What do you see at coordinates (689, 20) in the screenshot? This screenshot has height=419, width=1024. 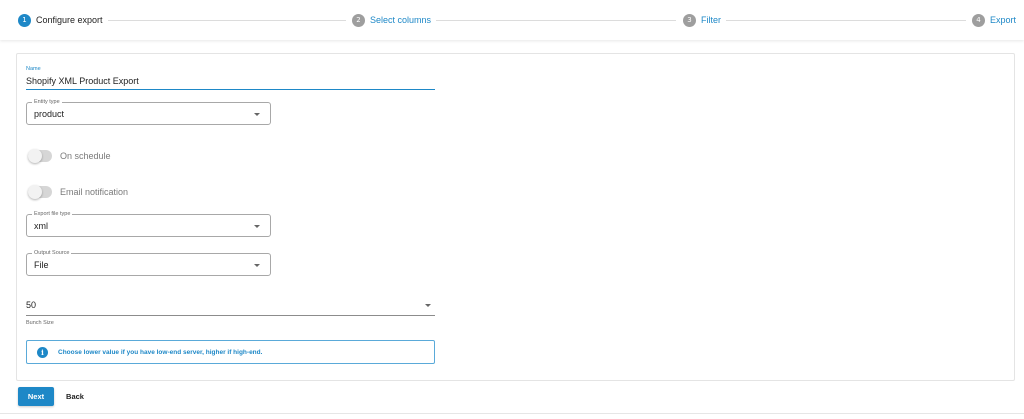 I see `step-number-3: 3` at bounding box center [689, 20].